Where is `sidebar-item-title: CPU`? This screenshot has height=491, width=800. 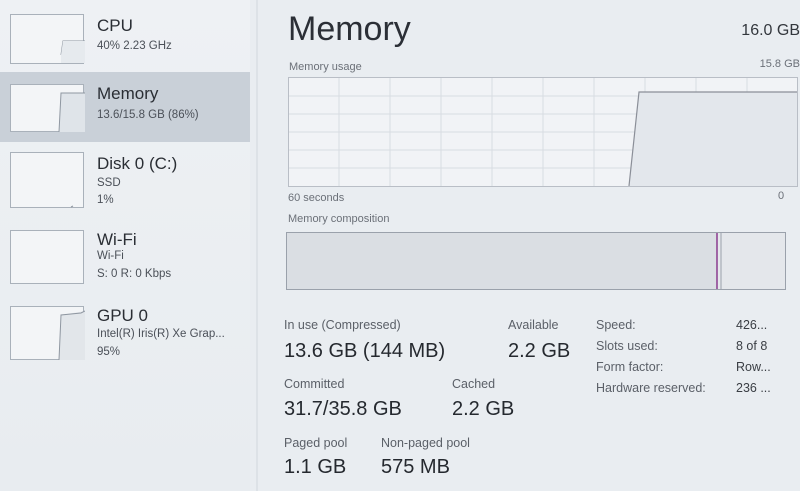
sidebar-item-title: CPU is located at coordinates (115, 25).